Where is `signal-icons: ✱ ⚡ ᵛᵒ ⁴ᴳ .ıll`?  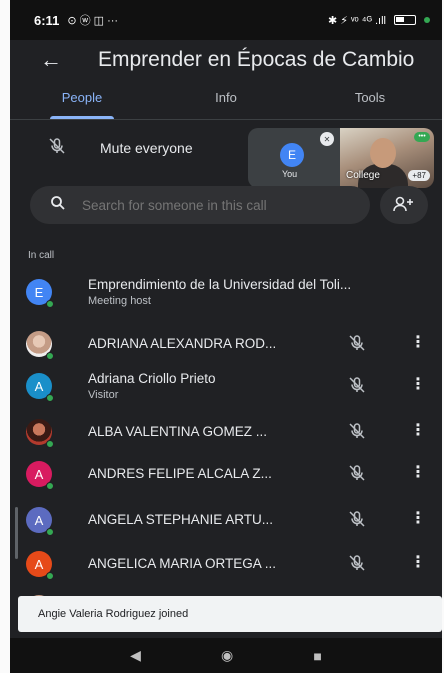
signal-icons: ✱ ⚡ ᵛᵒ ⁴ᴳ .ıll is located at coordinates (356, 20).